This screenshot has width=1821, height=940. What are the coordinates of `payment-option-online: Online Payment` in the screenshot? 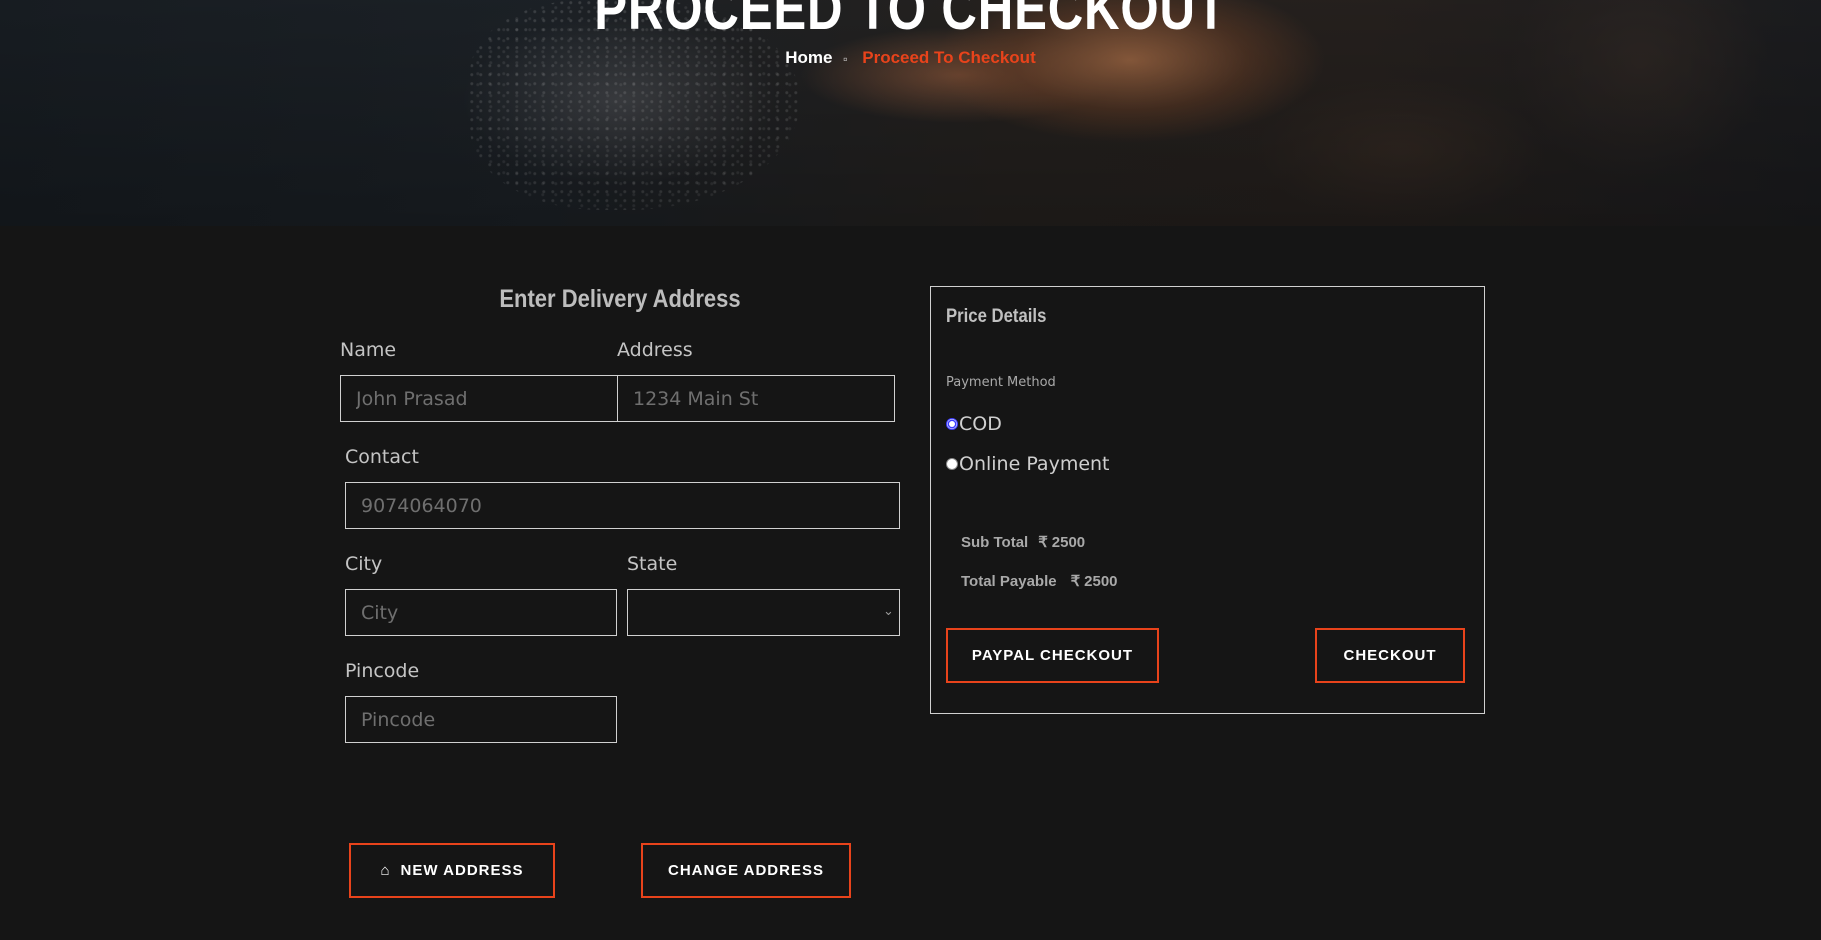 It's located at (1028, 464).